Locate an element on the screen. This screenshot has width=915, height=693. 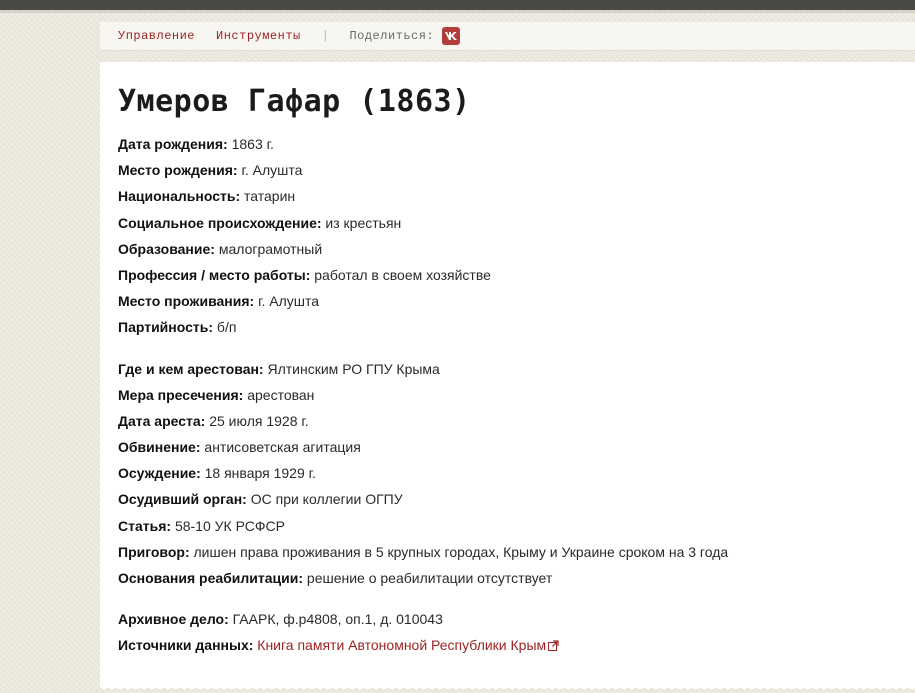
field-label: Дата ареста: is located at coordinates (162, 420).